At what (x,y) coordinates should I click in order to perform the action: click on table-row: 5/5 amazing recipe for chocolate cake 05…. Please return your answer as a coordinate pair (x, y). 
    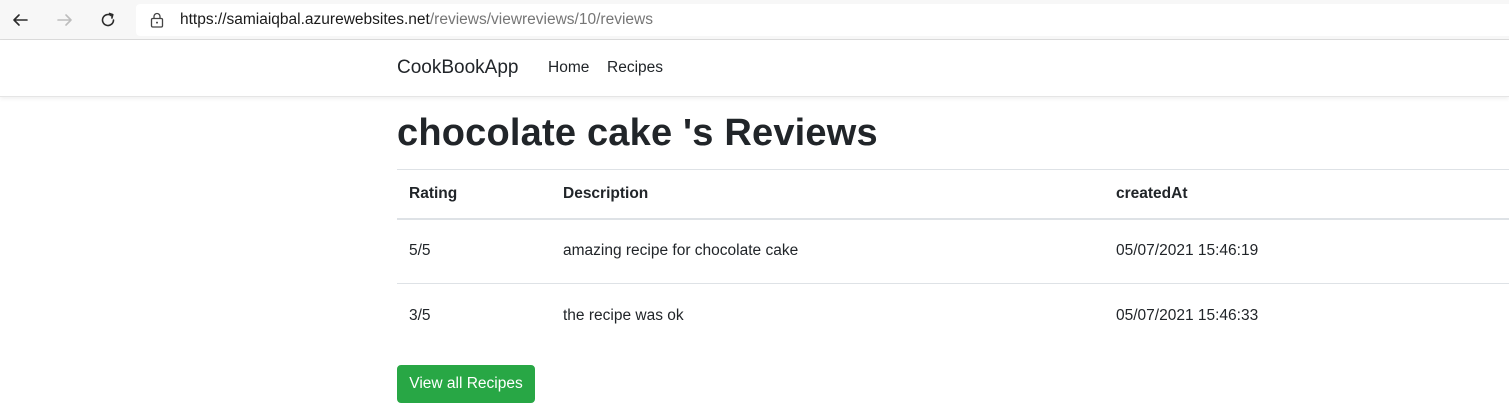
    Looking at the image, I should click on (953, 251).